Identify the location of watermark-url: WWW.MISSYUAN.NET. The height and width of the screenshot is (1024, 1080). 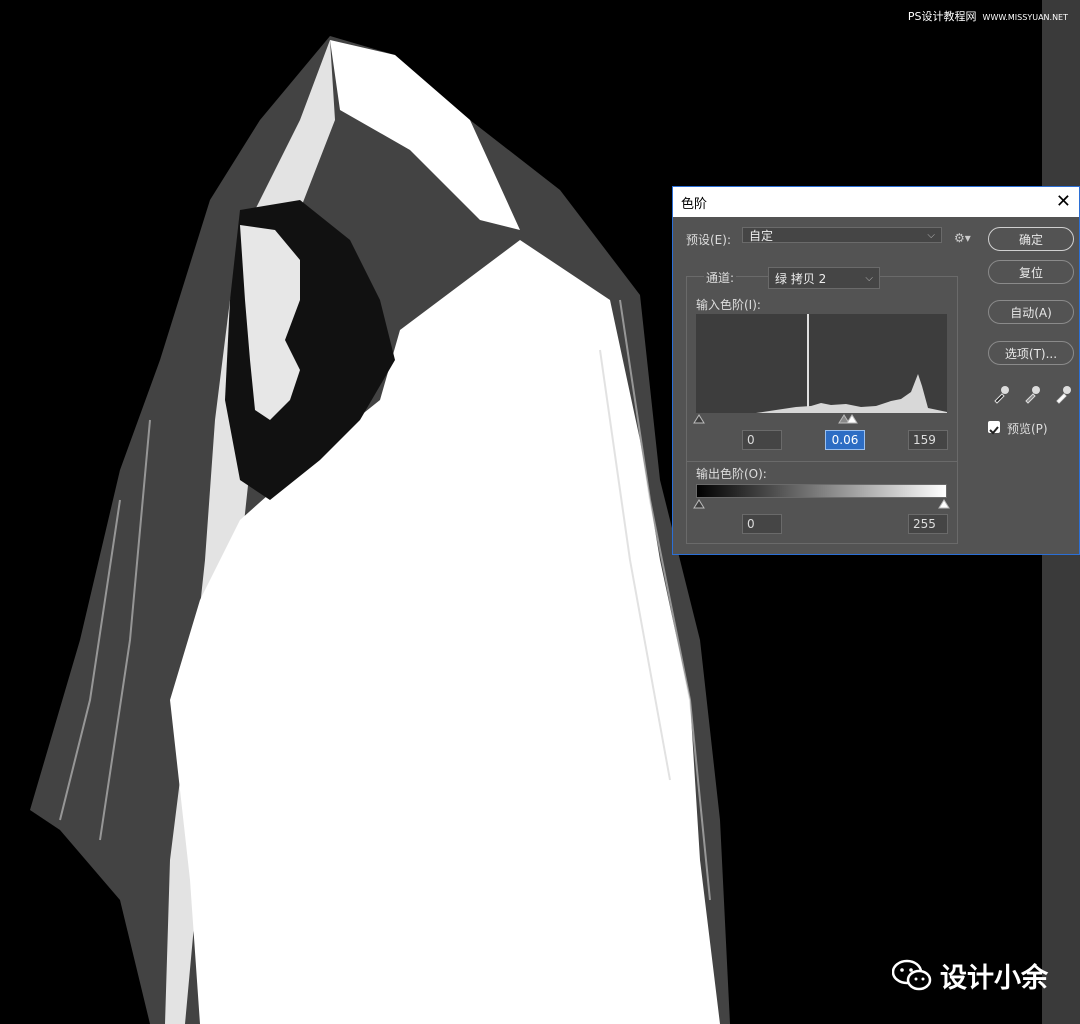
(1025, 17).